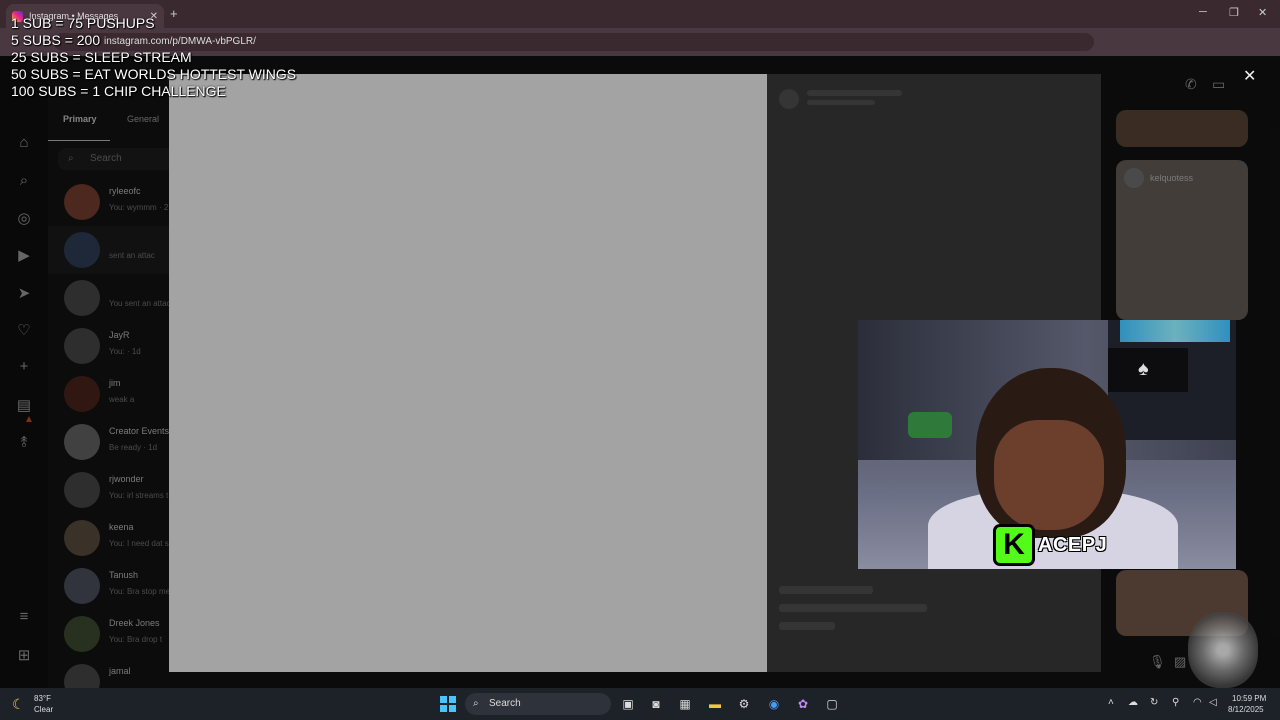 This screenshot has height=720, width=1280. Describe the element at coordinates (715, 704) in the screenshot. I see `file-explorer-icon: ▬` at that location.